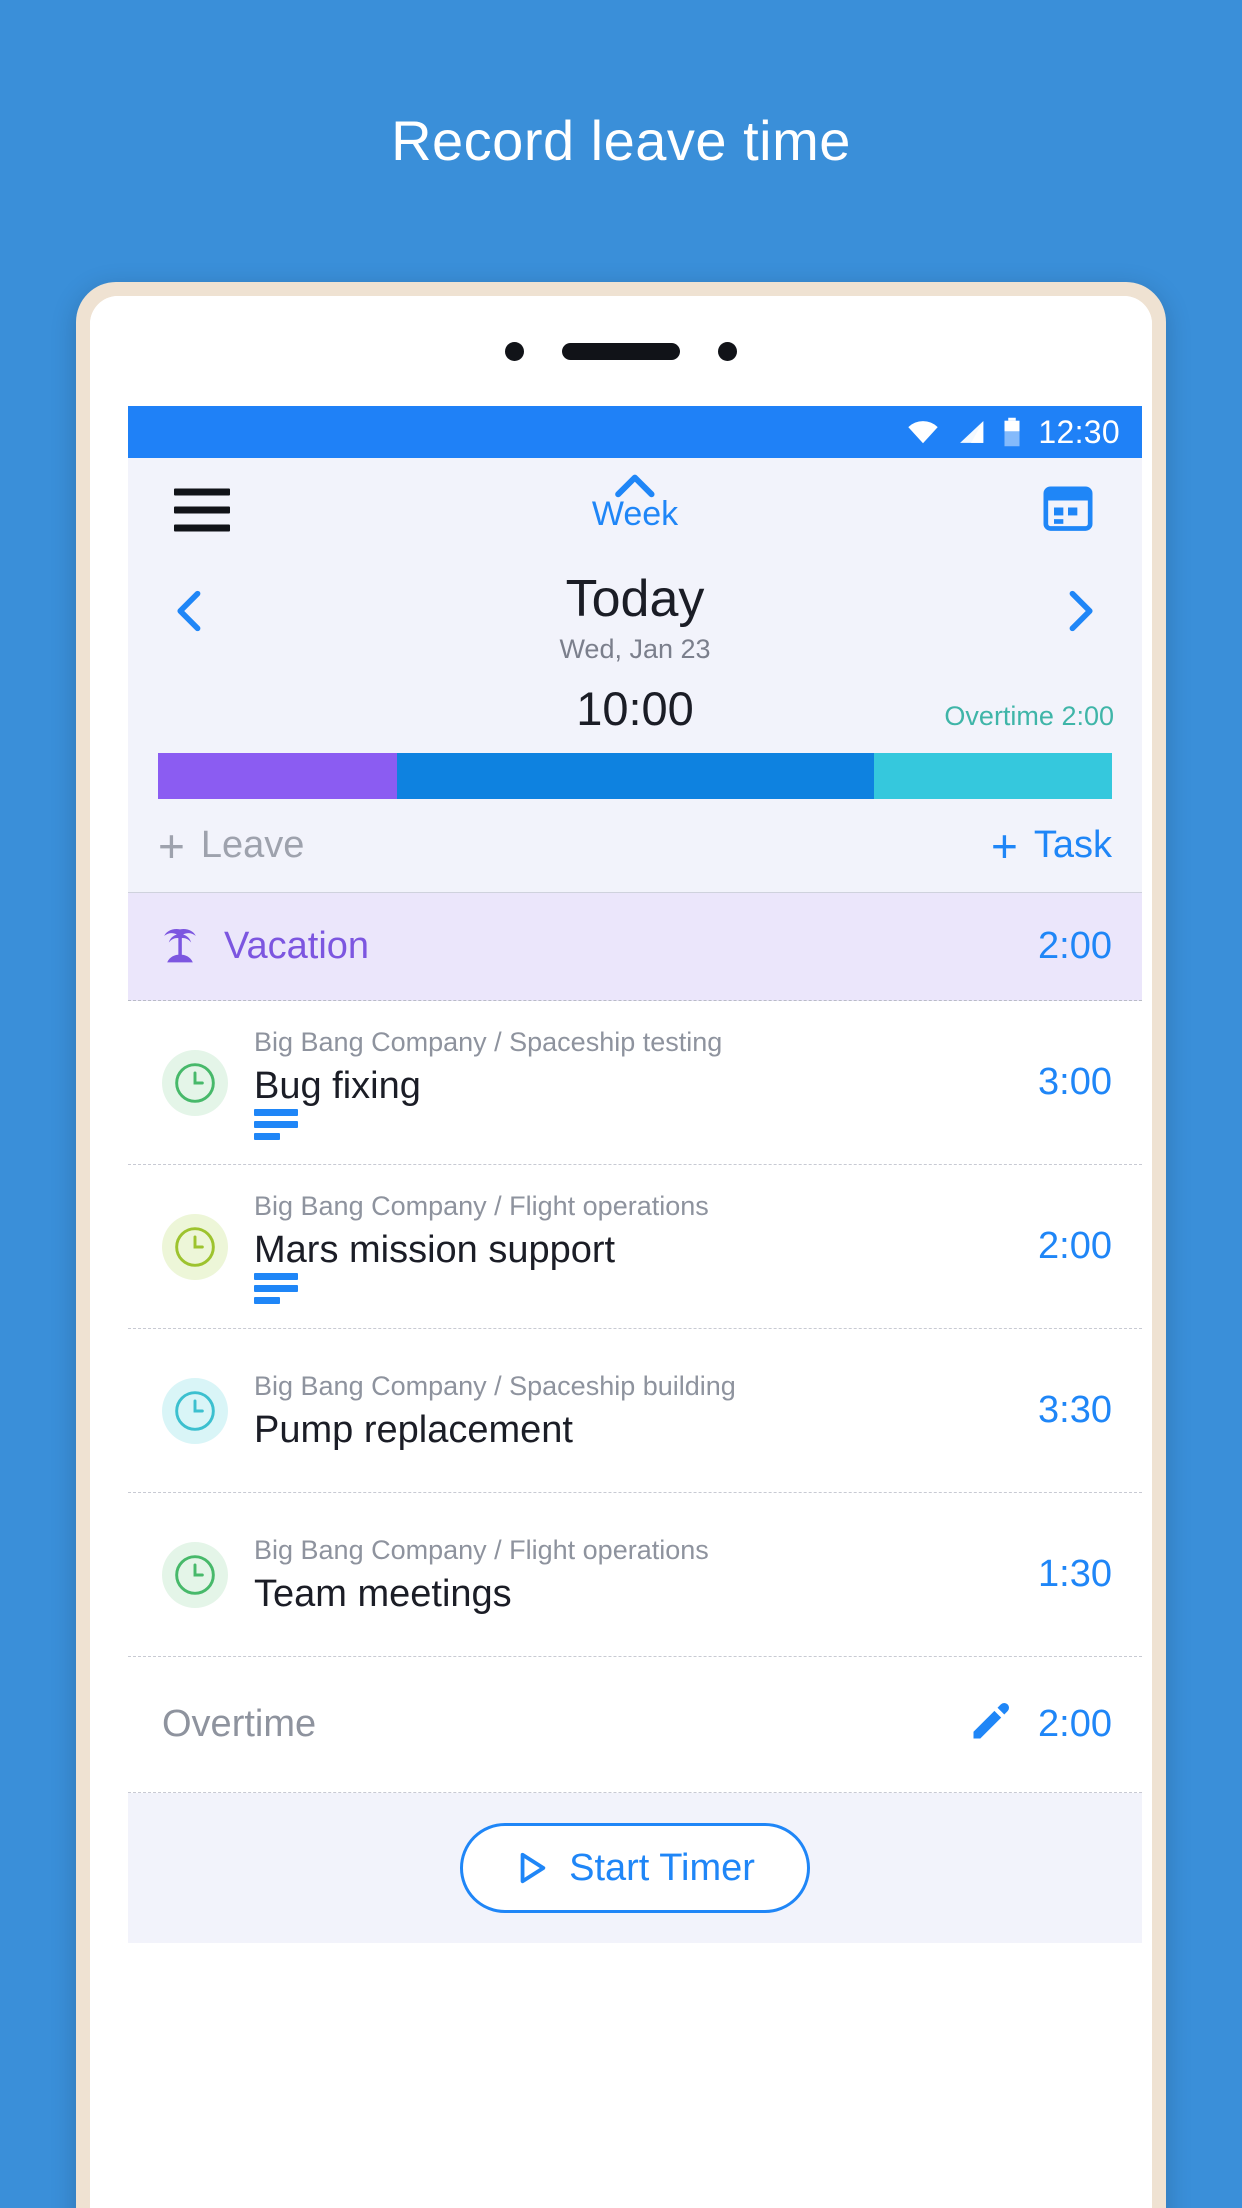  I want to click on hamburger-menu-icon, so click(202, 510).